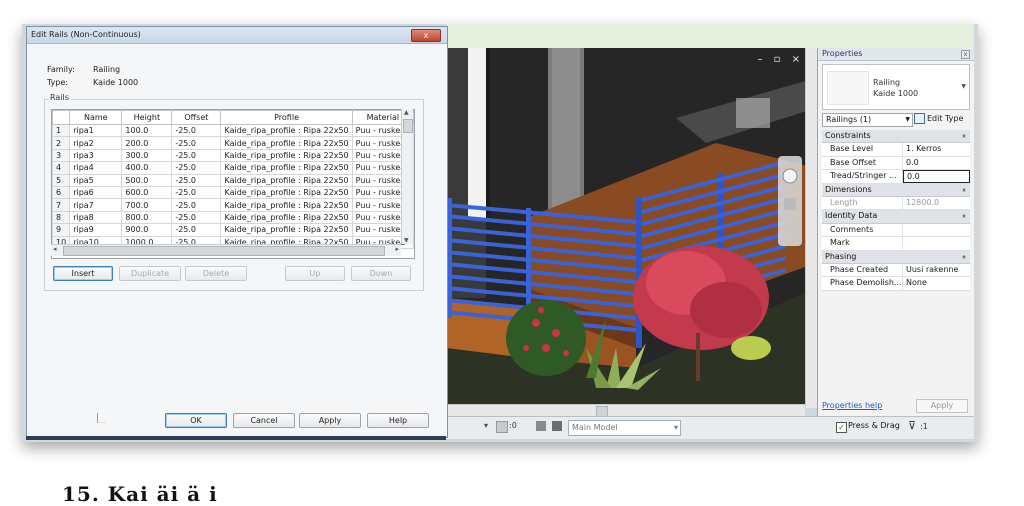 The width and height of the screenshot is (1024, 506). What do you see at coordinates (315, 273) in the screenshot?
I see `up-button: Up` at bounding box center [315, 273].